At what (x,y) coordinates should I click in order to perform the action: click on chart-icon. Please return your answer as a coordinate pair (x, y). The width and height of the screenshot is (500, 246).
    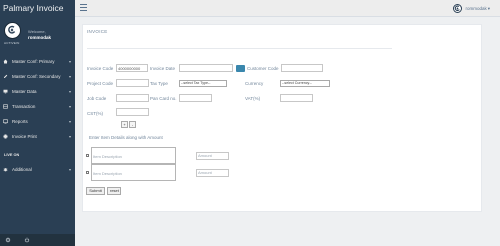
    Looking at the image, I should click on (5, 121).